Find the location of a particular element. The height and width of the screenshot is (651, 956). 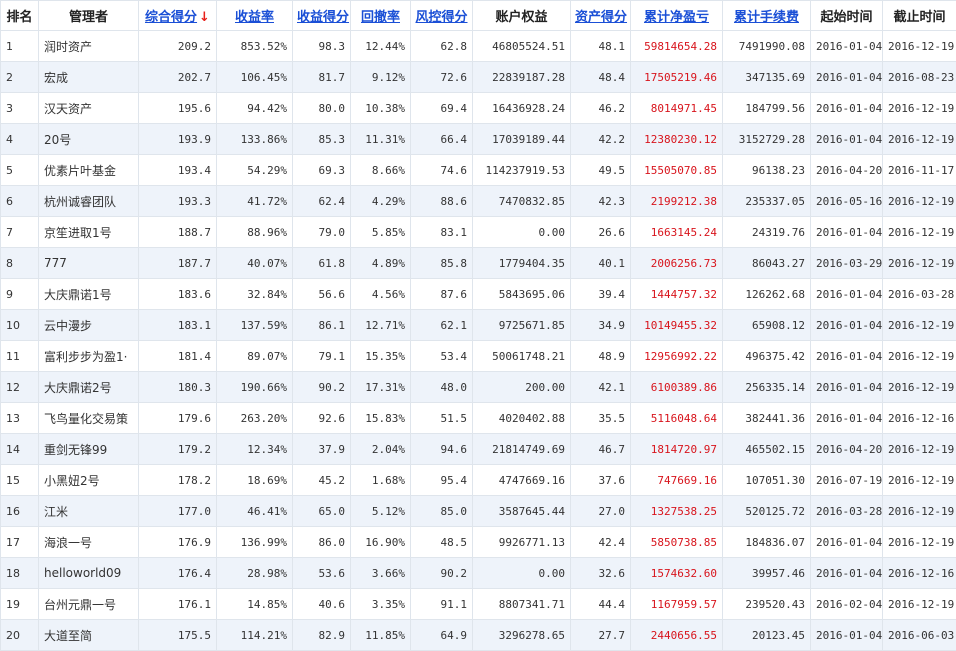

column-header-fees: 累计手续费 is located at coordinates (767, 16).